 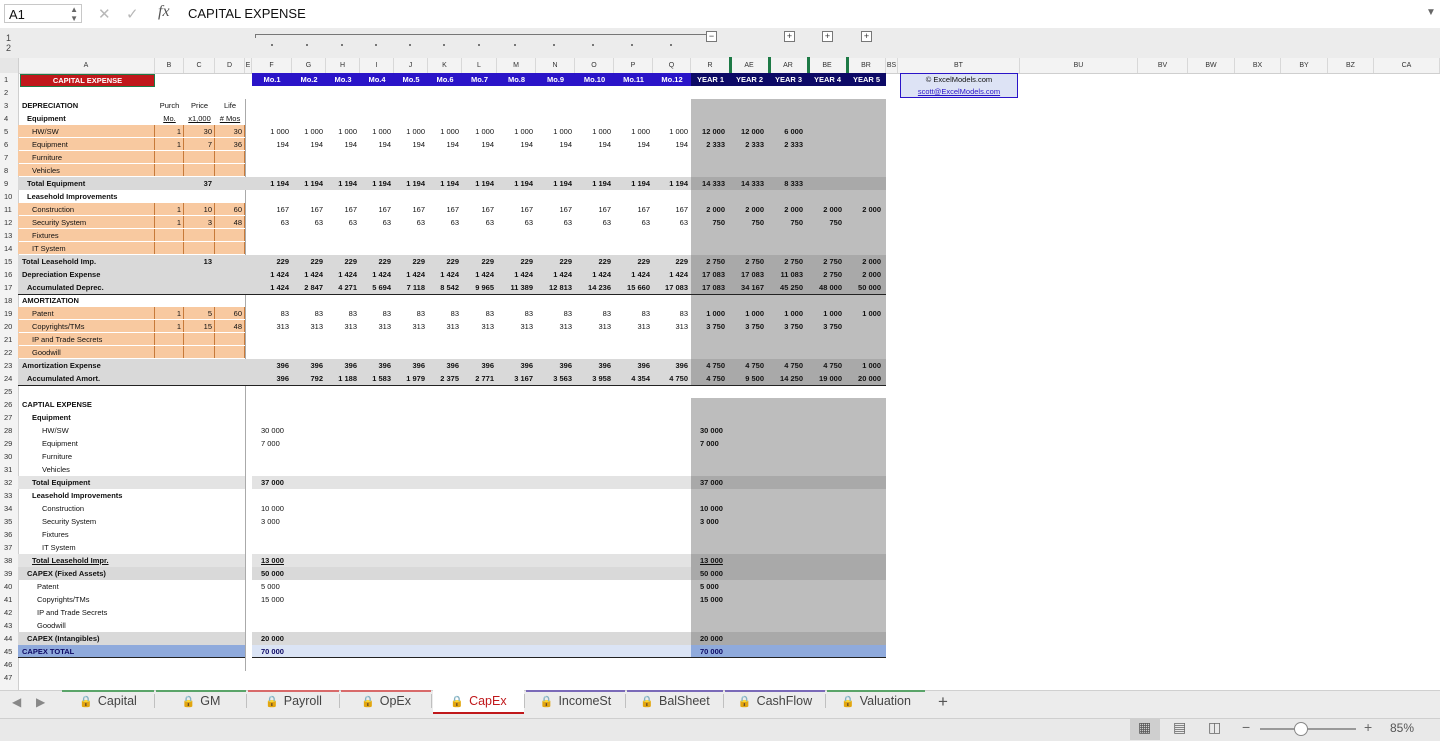 I want to click on row-number: 27, so click(x=8, y=417).